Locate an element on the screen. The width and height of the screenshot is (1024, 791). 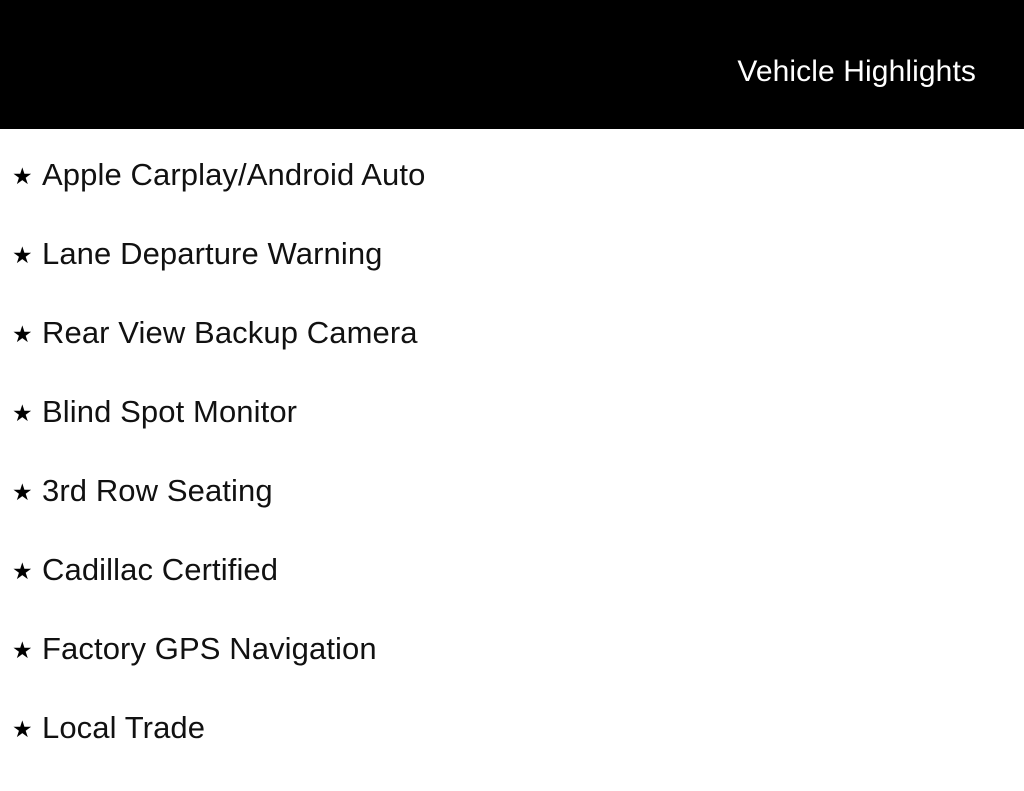
highlight-label: Apple Carplay/Android Auto is located at coordinates (234, 174).